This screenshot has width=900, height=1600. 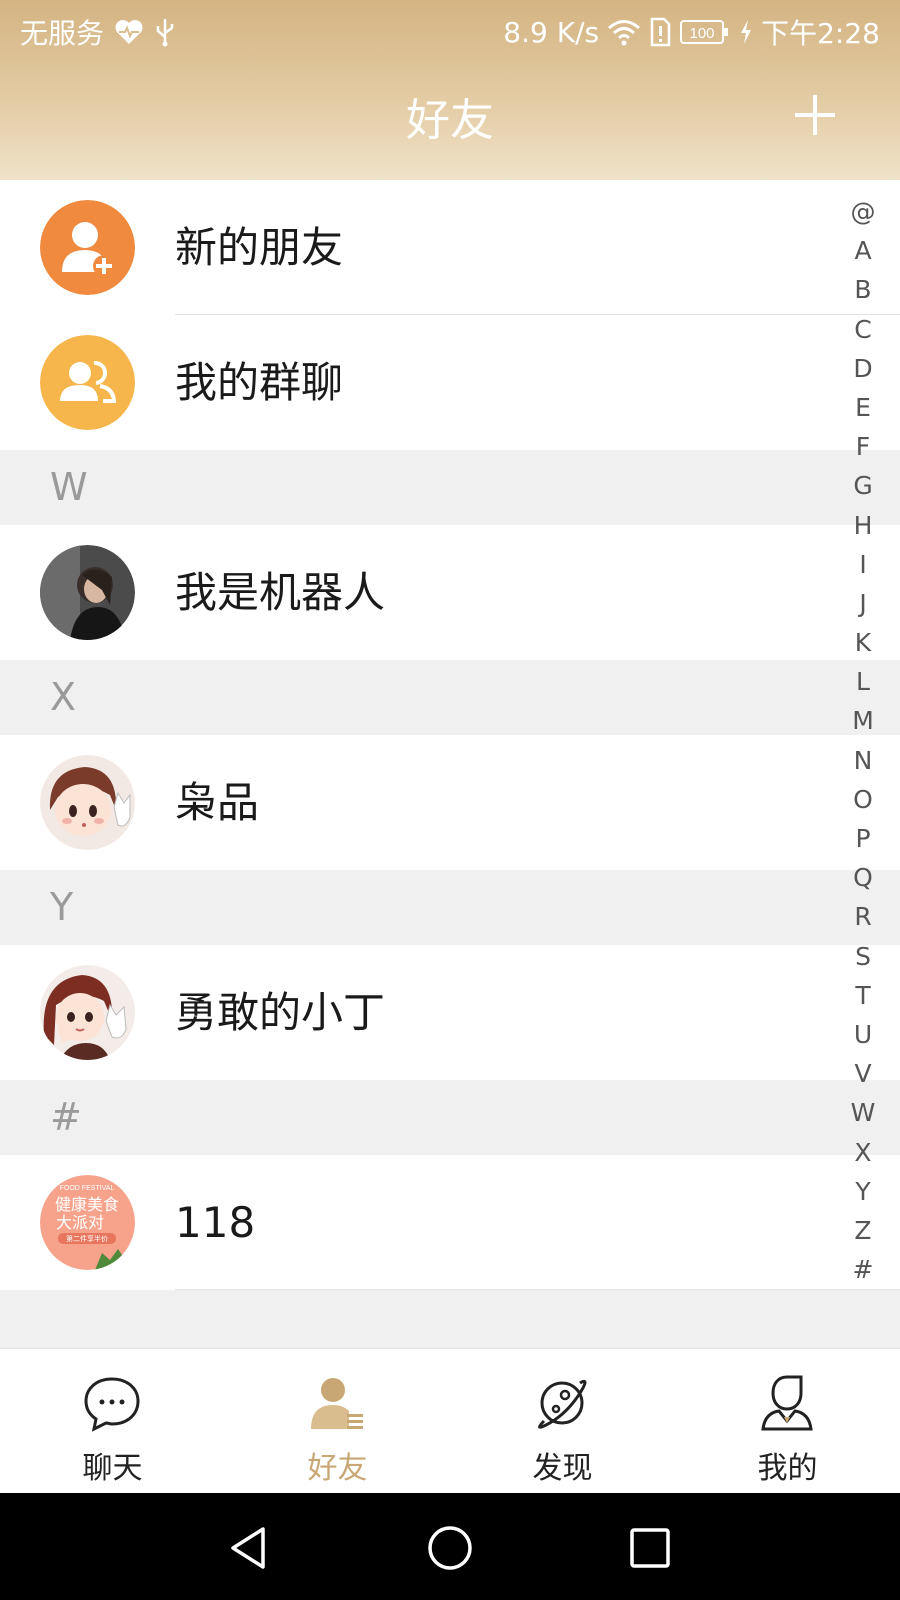 What do you see at coordinates (863, 877) in the screenshot?
I see `index-letter: Q` at bounding box center [863, 877].